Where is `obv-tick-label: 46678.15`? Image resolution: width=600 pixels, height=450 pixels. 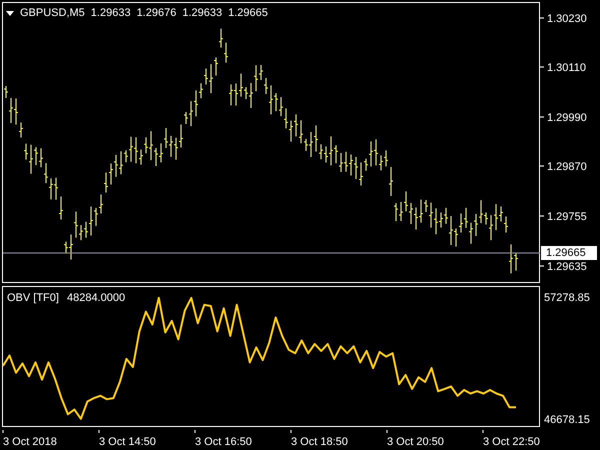
obv-tick-label: 46678.15 is located at coordinates (567, 420).